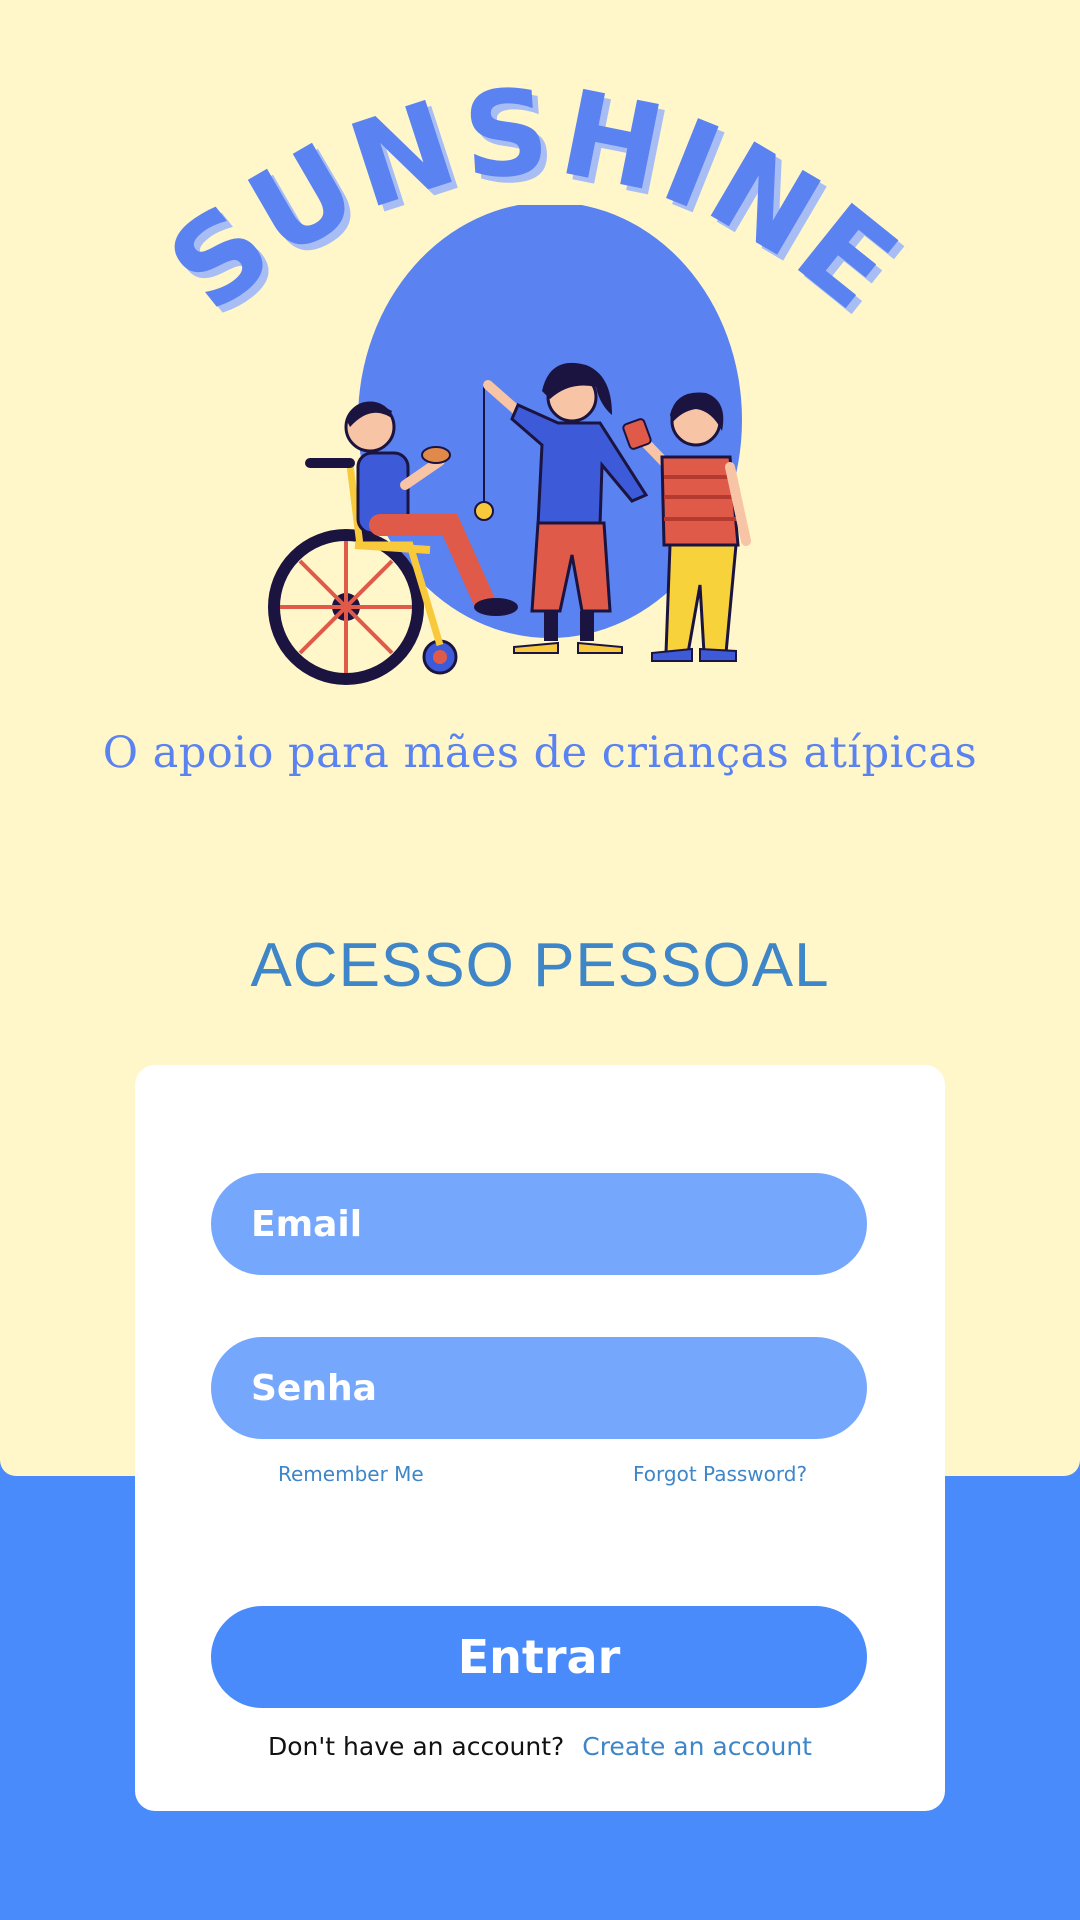  What do you see at coordinates (539, 1388) in the screenshot?
I see `password-field` at bounding box center [539, 1388].